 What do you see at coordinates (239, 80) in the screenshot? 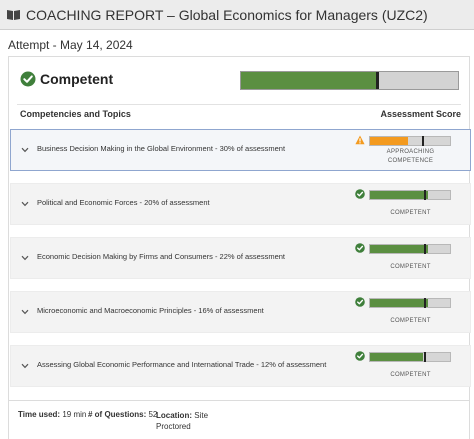
I see `overall-result: Competent` at bounding box center [239, 80].